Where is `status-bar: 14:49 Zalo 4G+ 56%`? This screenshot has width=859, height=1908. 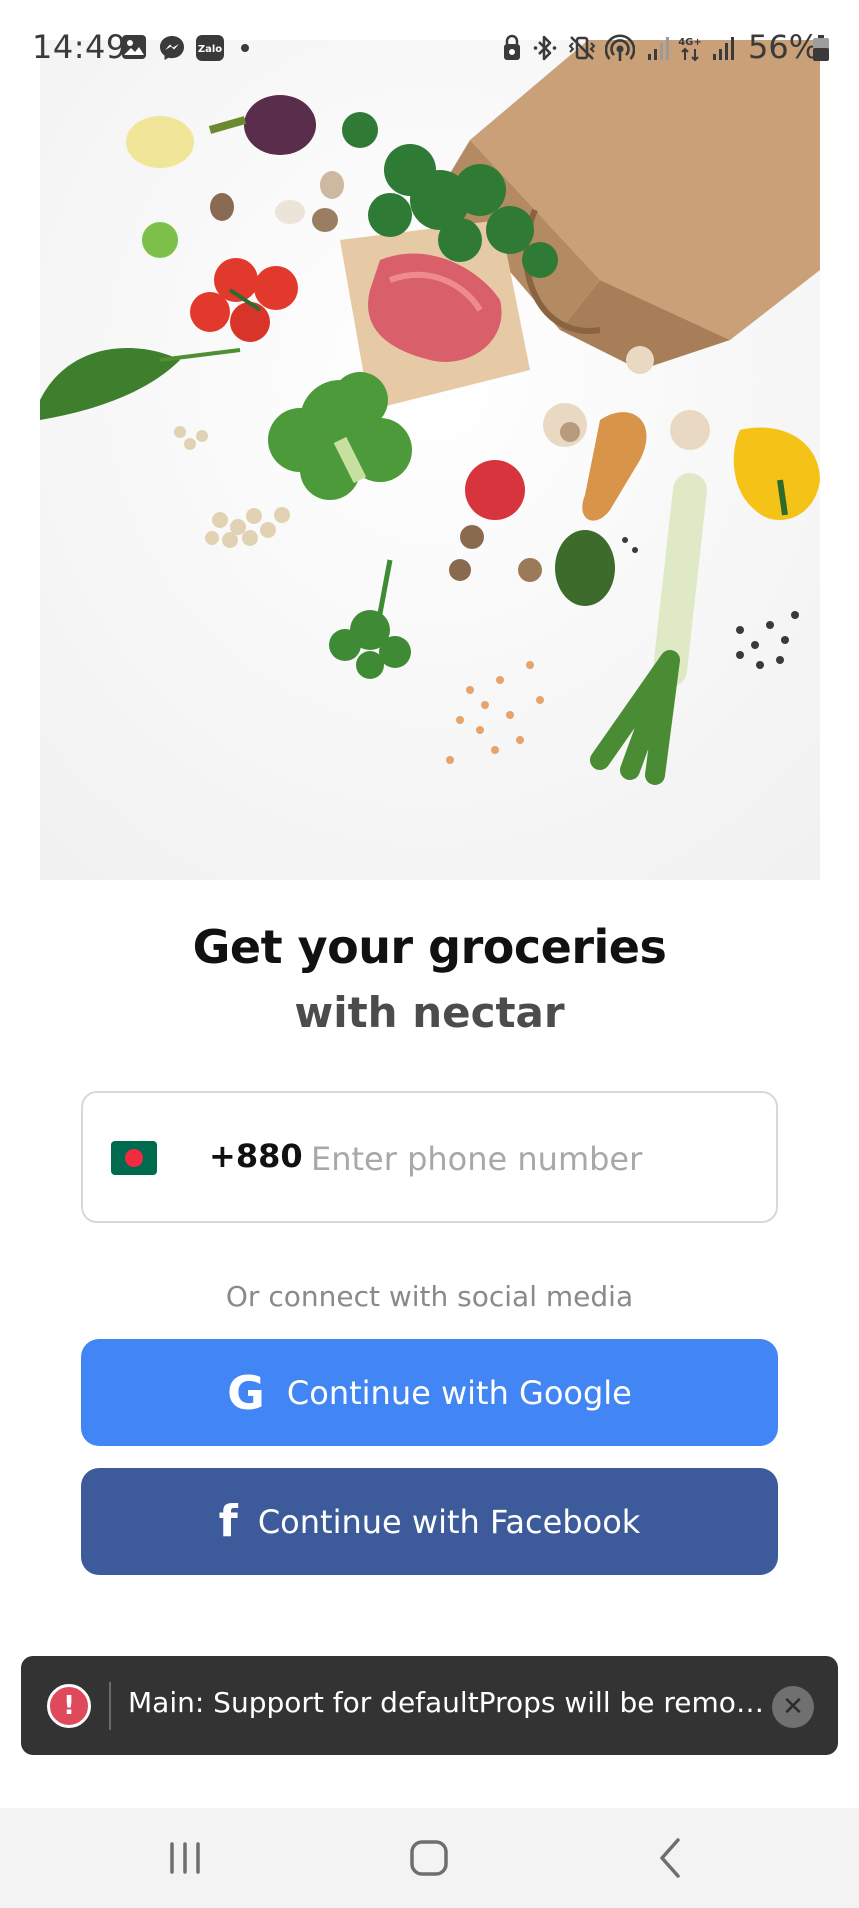 status-bar: 14:49 Zalo 4G+ 56% is located at coordinates (429, 48).